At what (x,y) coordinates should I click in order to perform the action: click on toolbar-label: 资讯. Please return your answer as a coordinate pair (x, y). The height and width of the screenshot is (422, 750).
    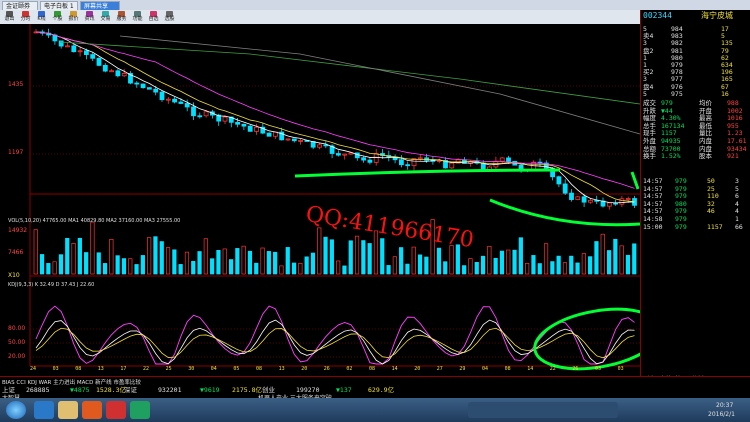
    Looking at the image, I should click on (89, 19).